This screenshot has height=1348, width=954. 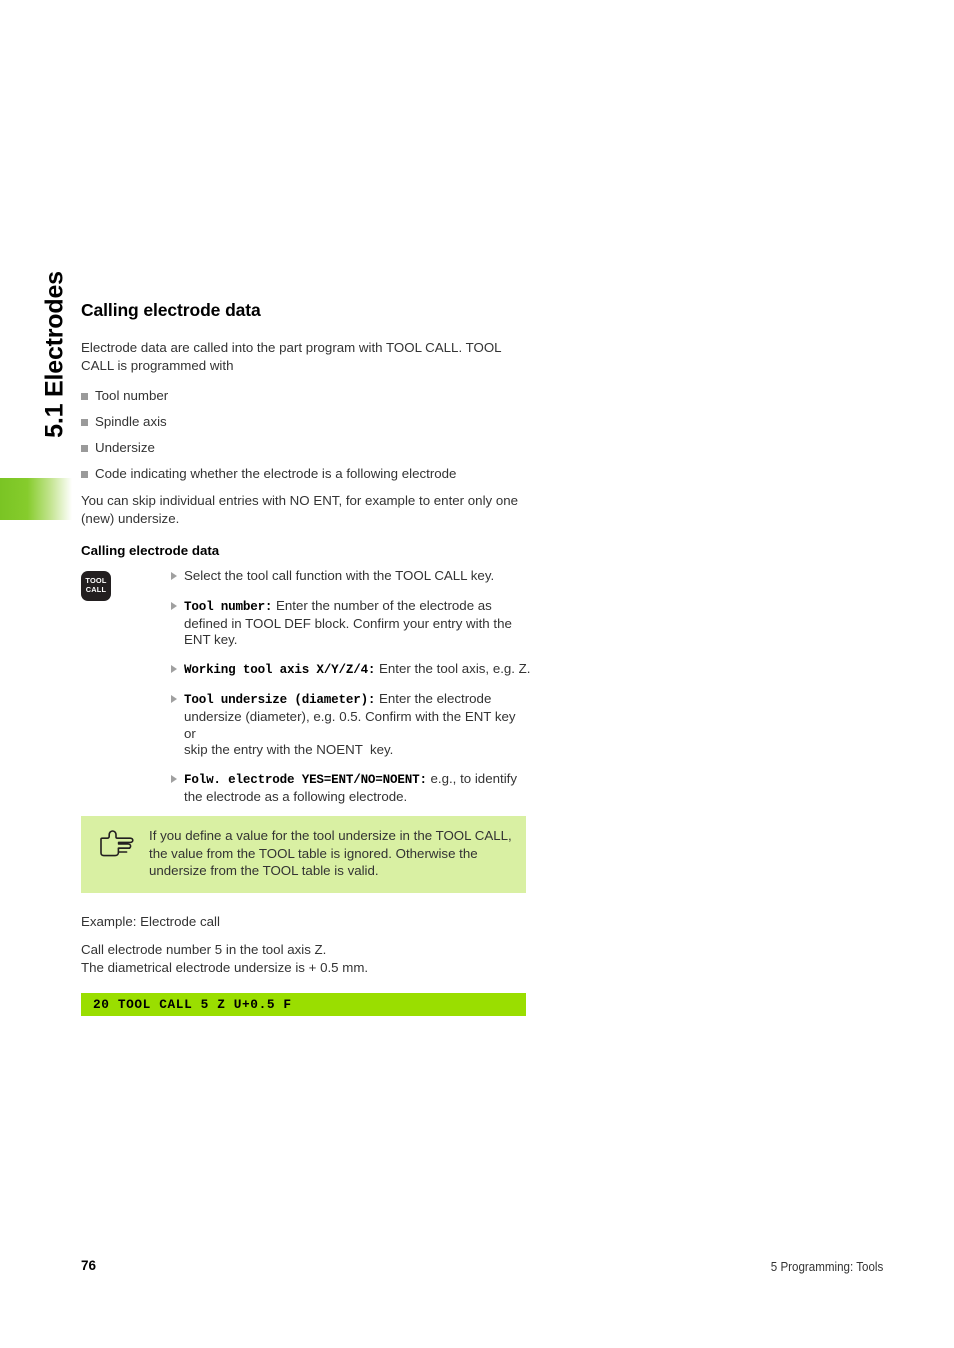 What do you see at coordinates (117, 843) in the screenshot?
I see `pointing-hand-icon` at bounding box center [117, 843].